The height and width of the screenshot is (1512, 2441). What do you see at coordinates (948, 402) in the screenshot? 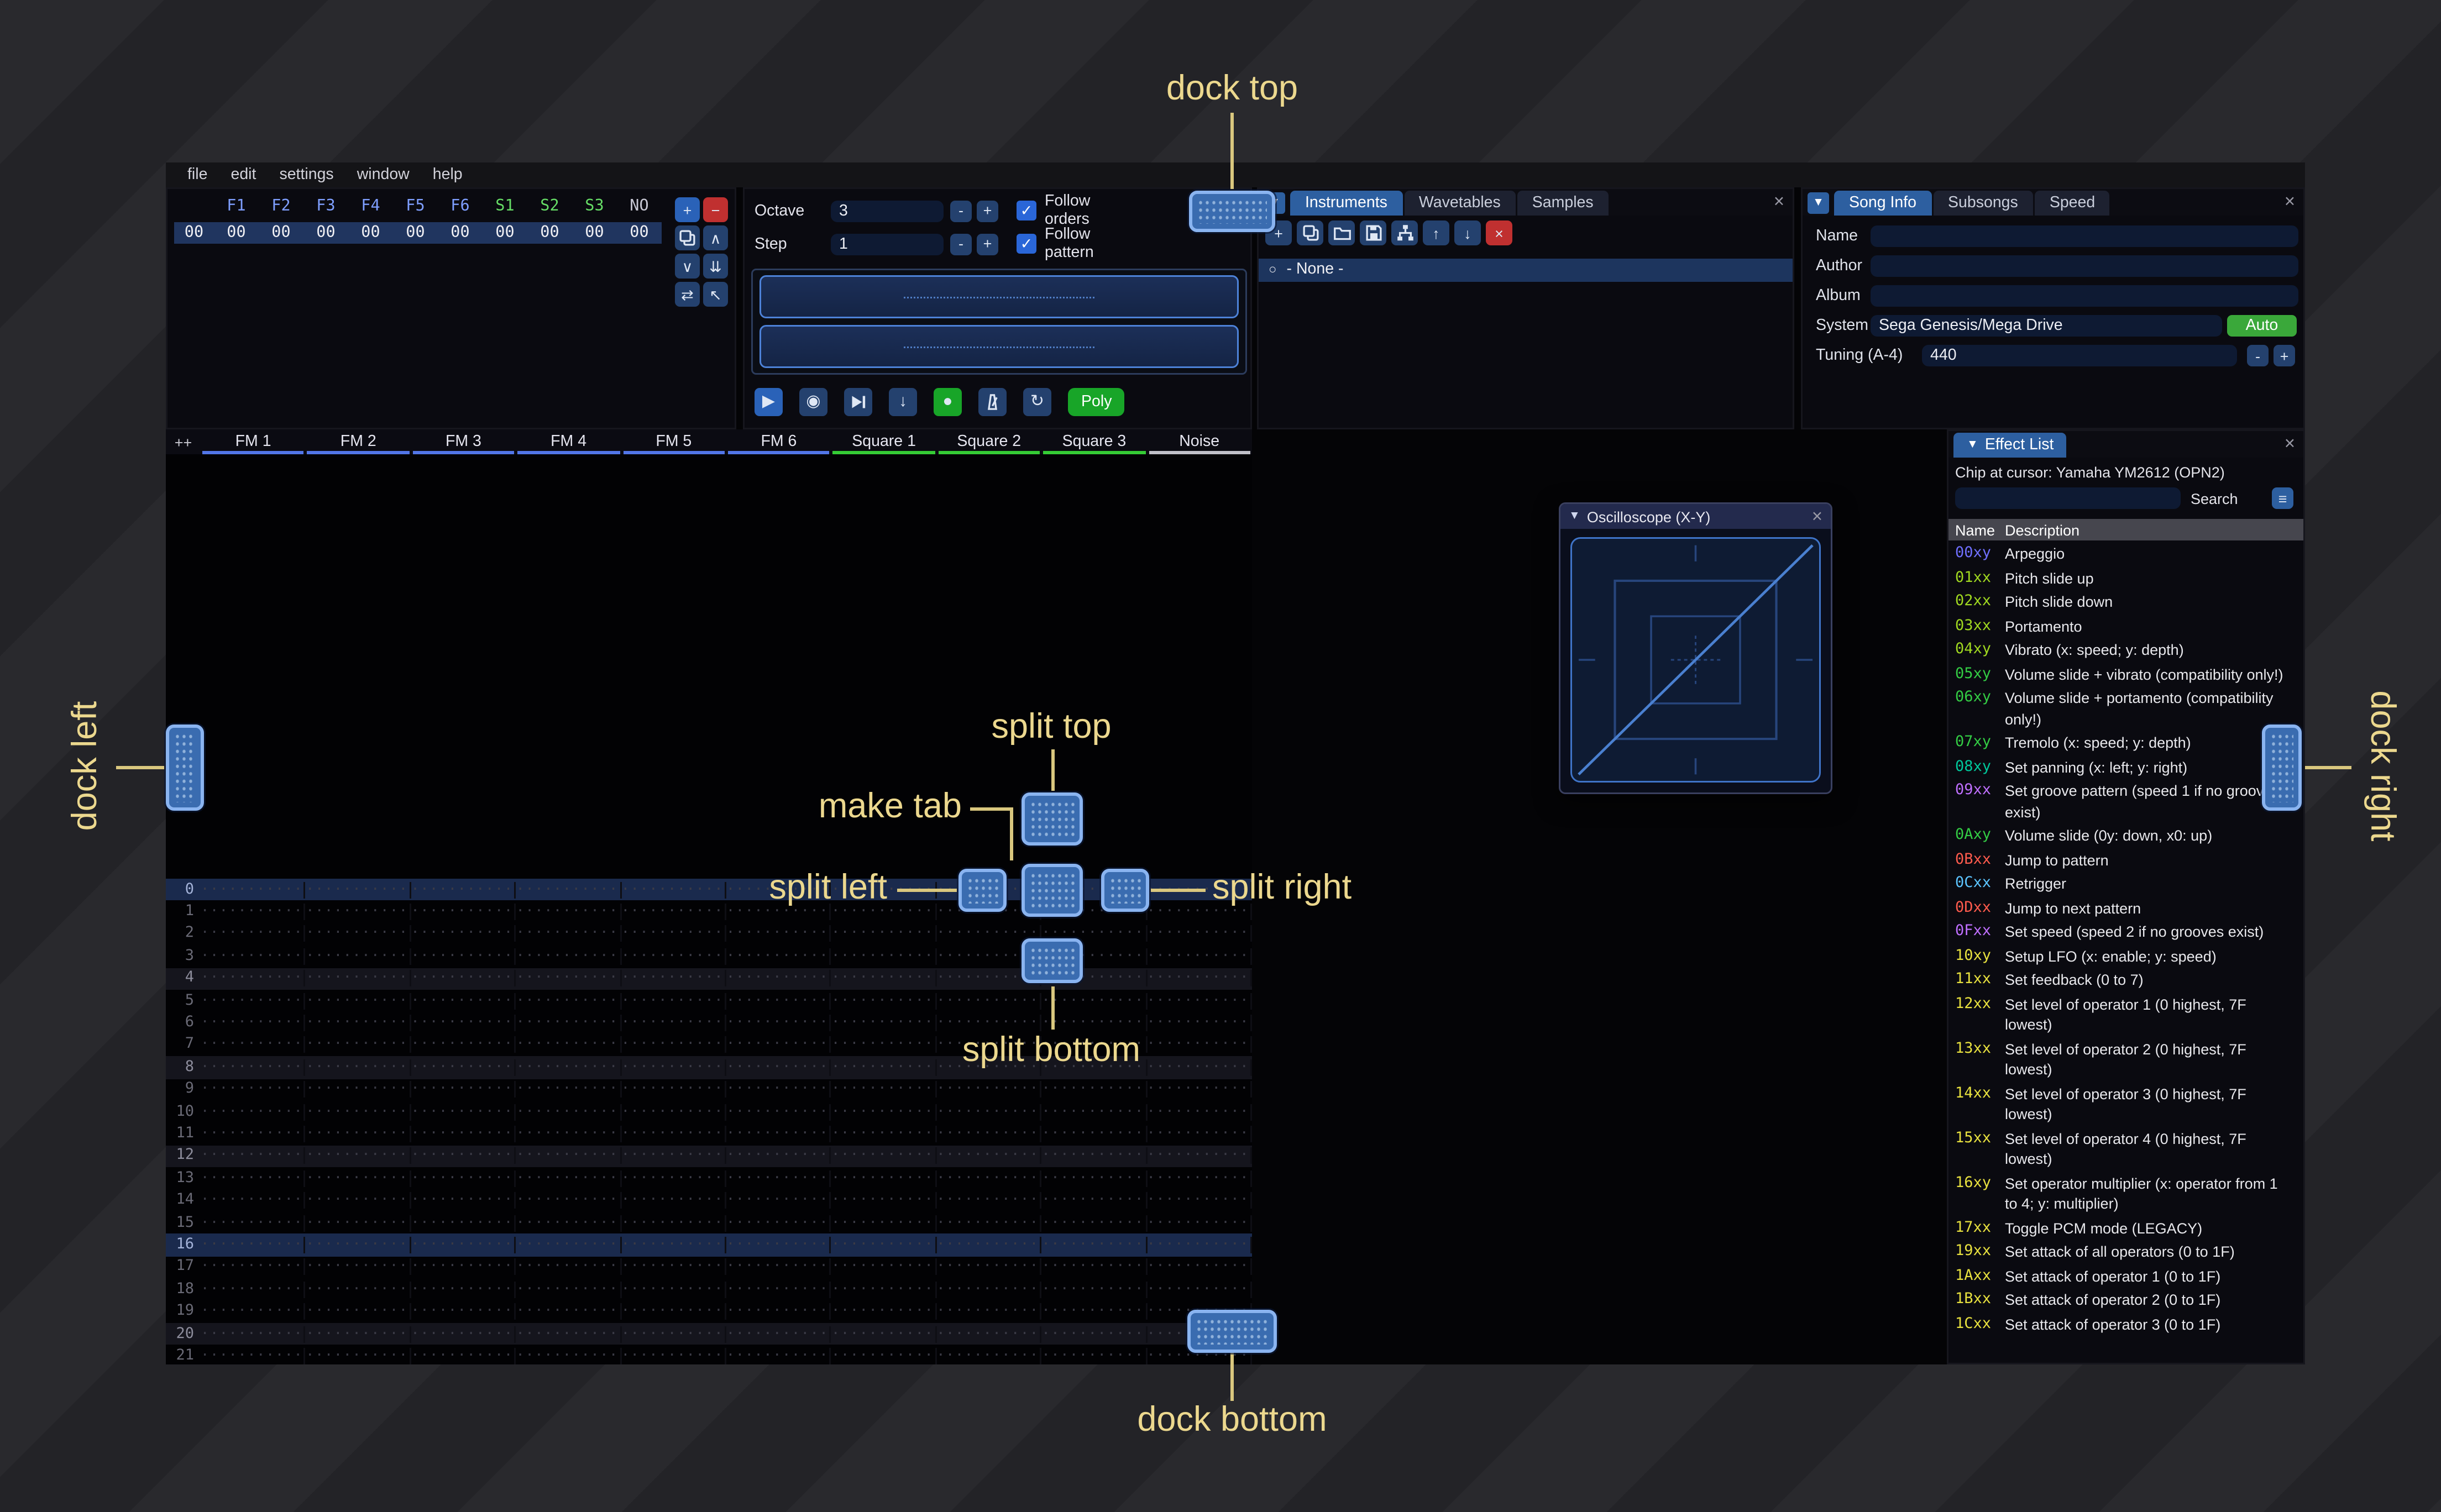
I see `edit-toggle-button: ●` at bounding box center [948, 402].